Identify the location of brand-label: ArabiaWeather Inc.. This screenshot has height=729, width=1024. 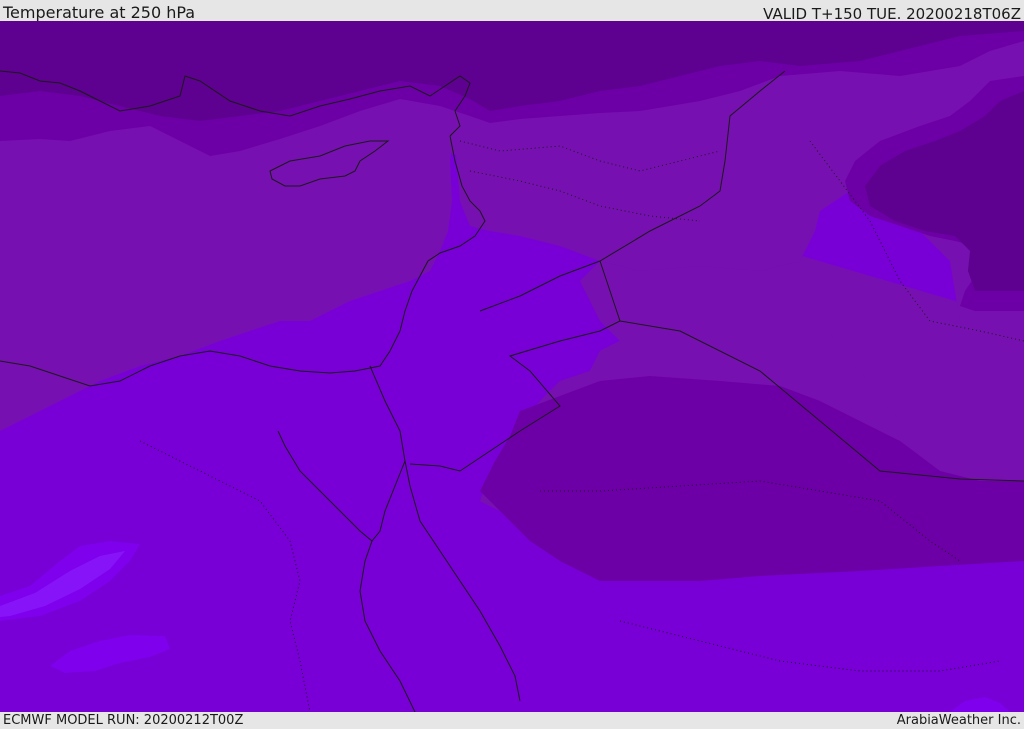
(958, 720).